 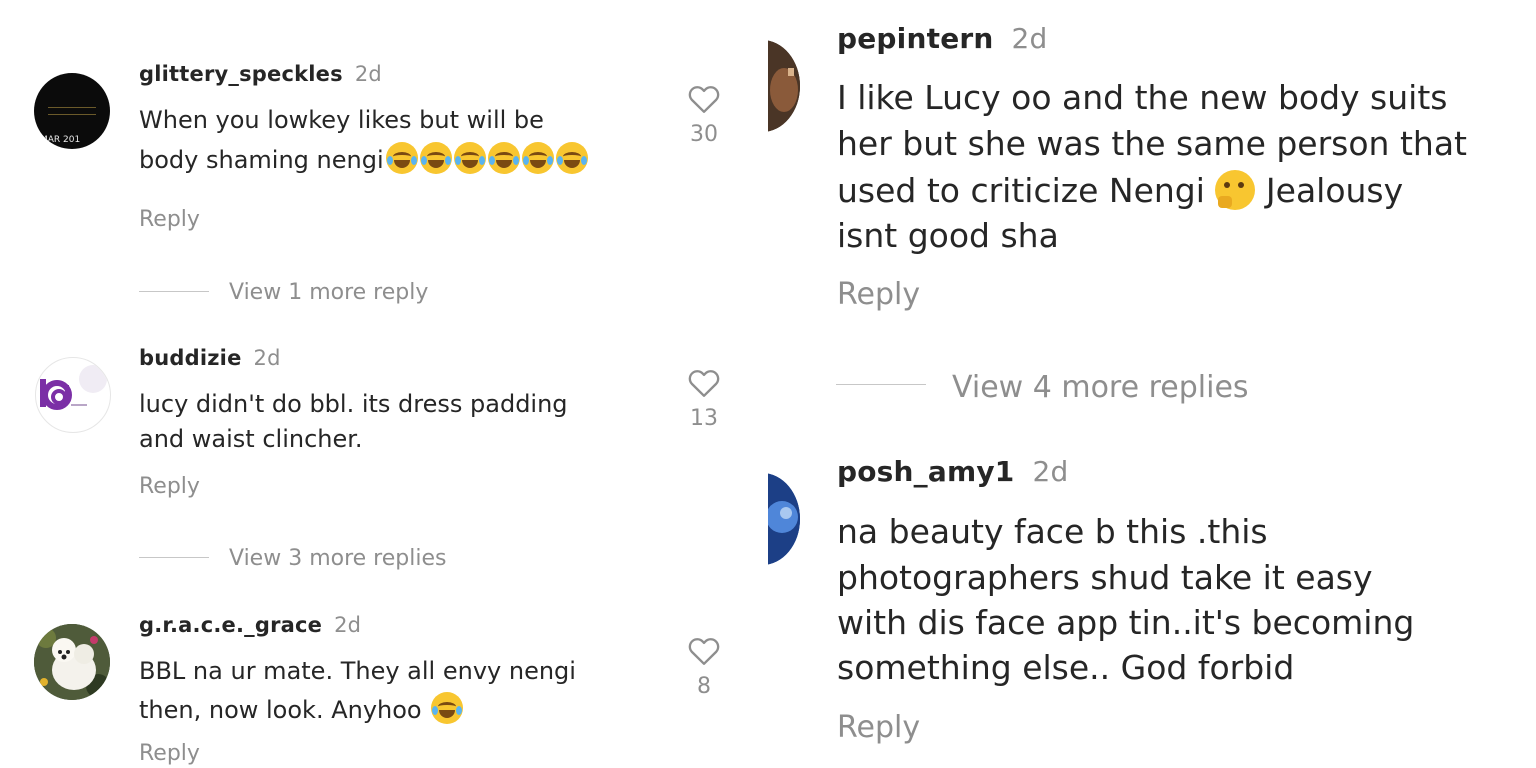 I want to click on comment-text: then, now look. Anyhoo, so click(x=280, y=710).